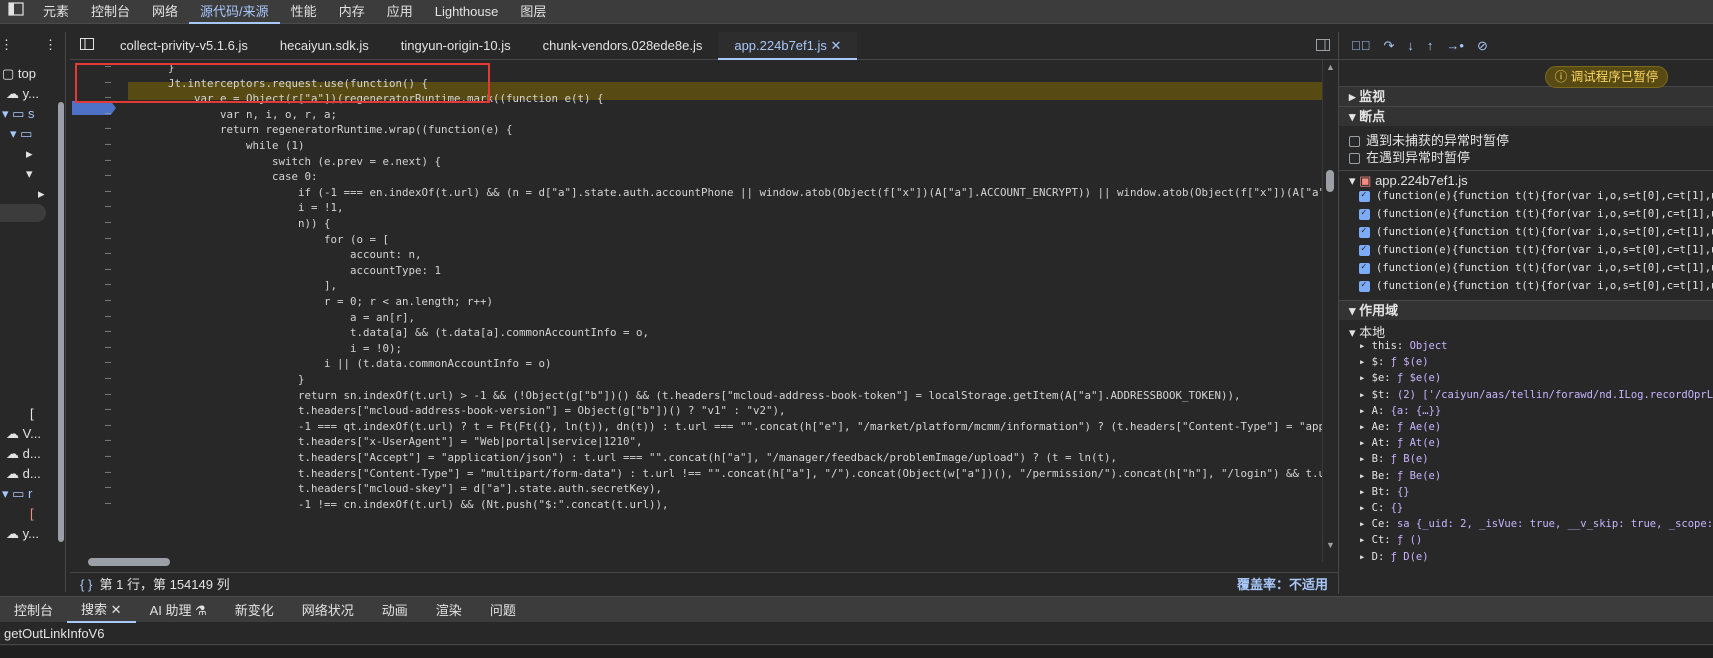 Image resolution: width=1713 pixels, height=658 pixels. I want to click on resume-icon: ▶⃒, so click(1361, 45).